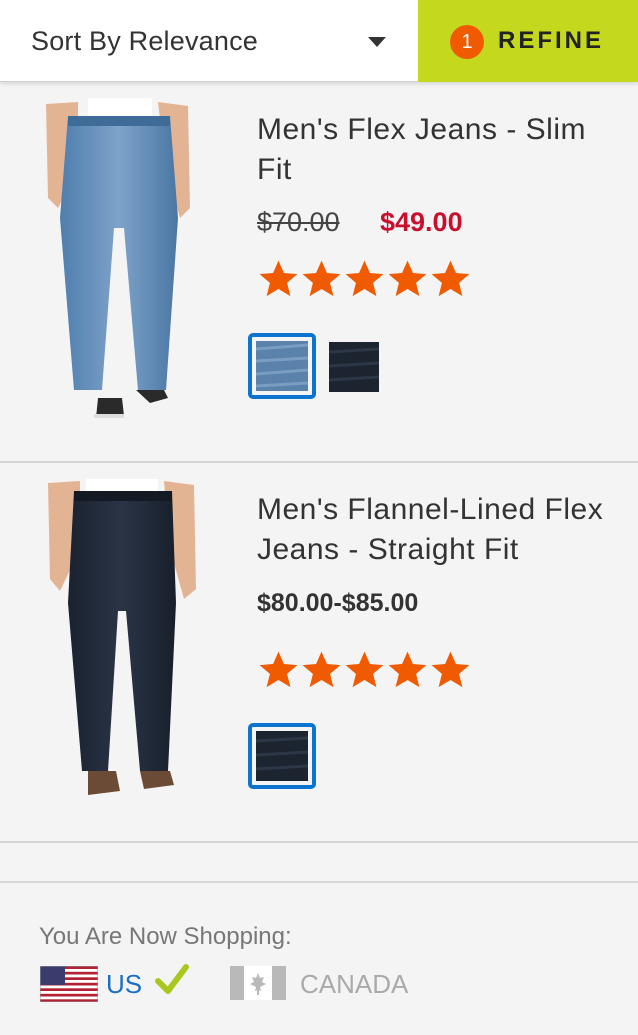 This screenshot has height=1035, width=638. I want to click on sort-dropdown: Sort By Relevance, so click(209, 41).